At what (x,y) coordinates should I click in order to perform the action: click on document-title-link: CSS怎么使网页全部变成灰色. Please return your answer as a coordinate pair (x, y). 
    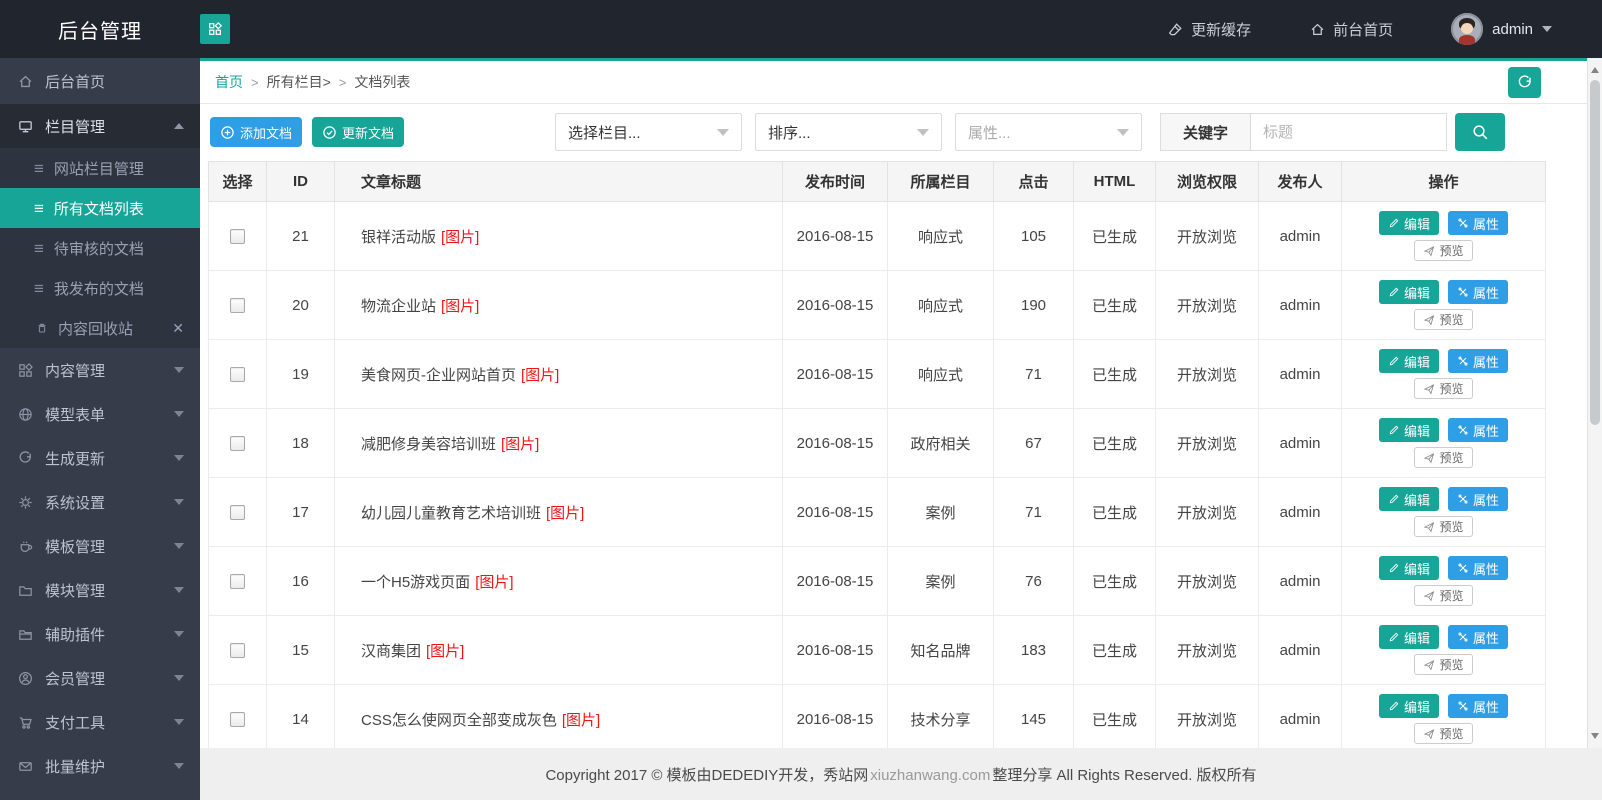
    Looking at the image, I should click on (459, 720).